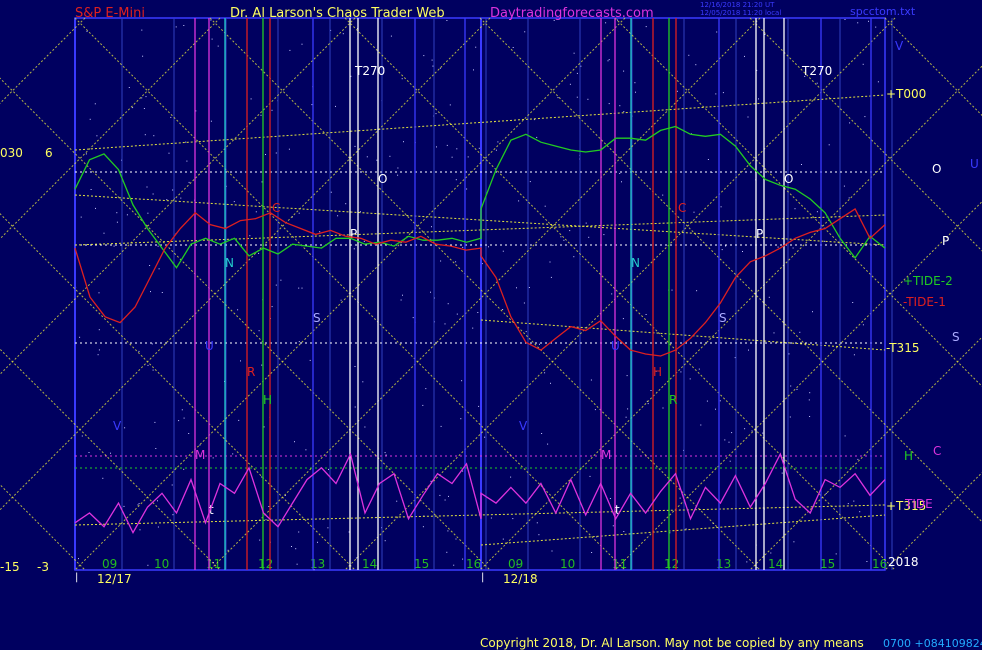 This screenshot has width=982, height=650. What do you see at coordinates (918, 504) in the screenshot?
I see `right-label: TIDE` at bounding box center [918, 504].